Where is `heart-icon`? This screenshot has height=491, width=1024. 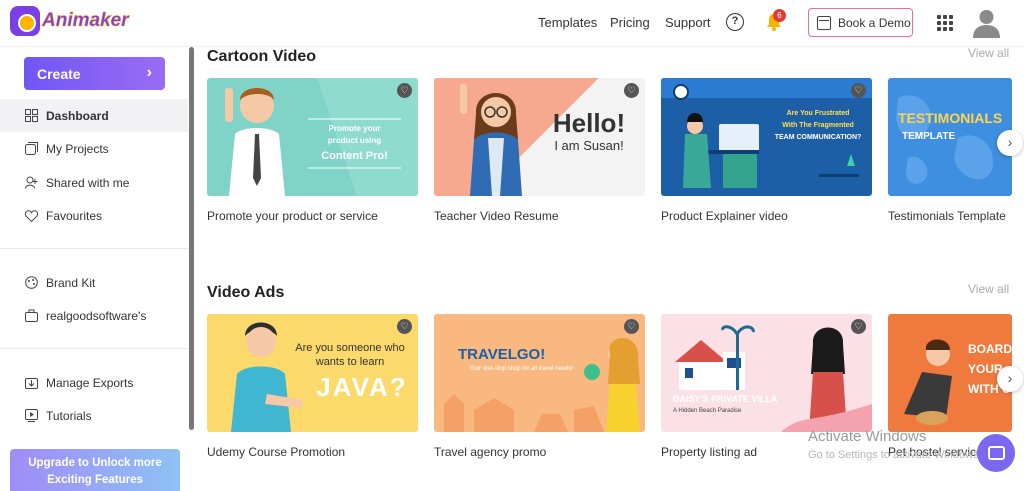 heart-icon is located at coordinates (31, 216).